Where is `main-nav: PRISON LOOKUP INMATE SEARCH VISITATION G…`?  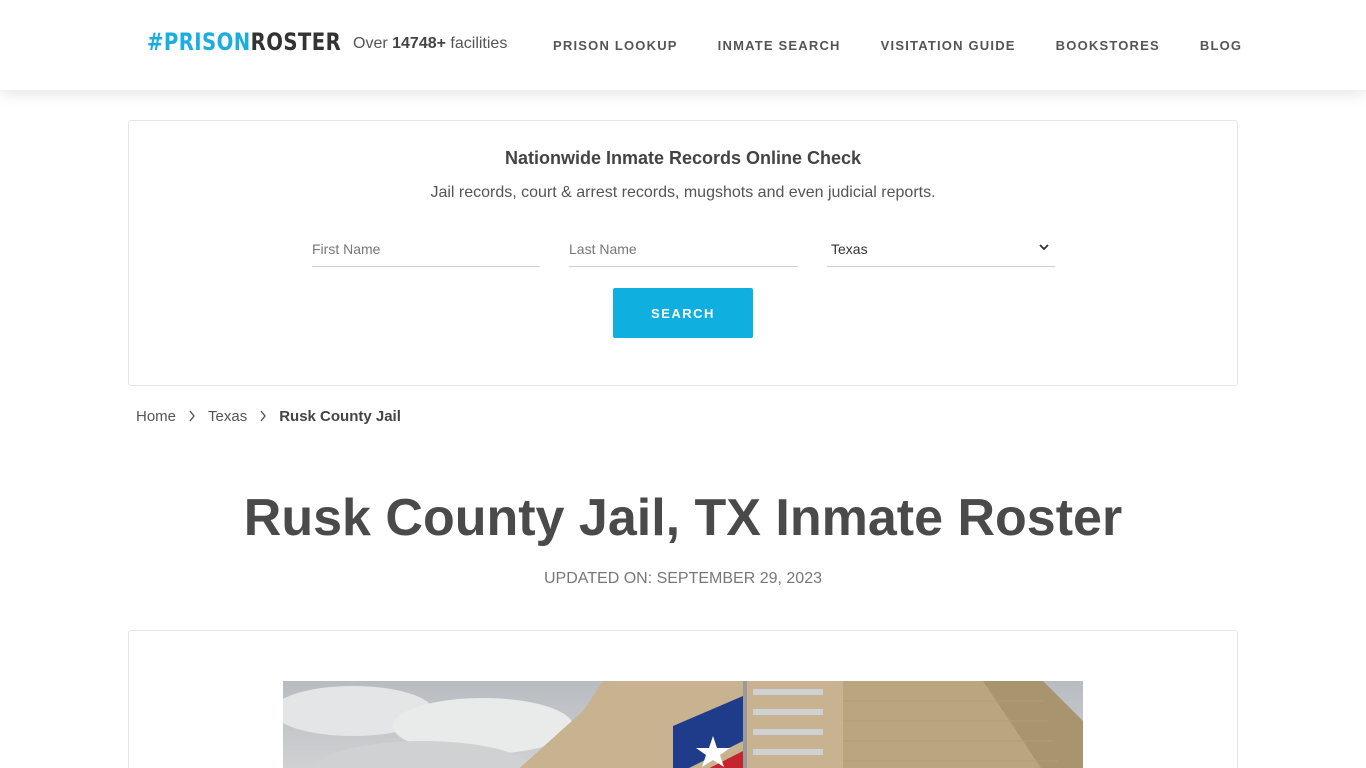
main-nav: PRISON LOOKUP INMATE SEARCH VISITATION G… is located at coordinates (917, 45).